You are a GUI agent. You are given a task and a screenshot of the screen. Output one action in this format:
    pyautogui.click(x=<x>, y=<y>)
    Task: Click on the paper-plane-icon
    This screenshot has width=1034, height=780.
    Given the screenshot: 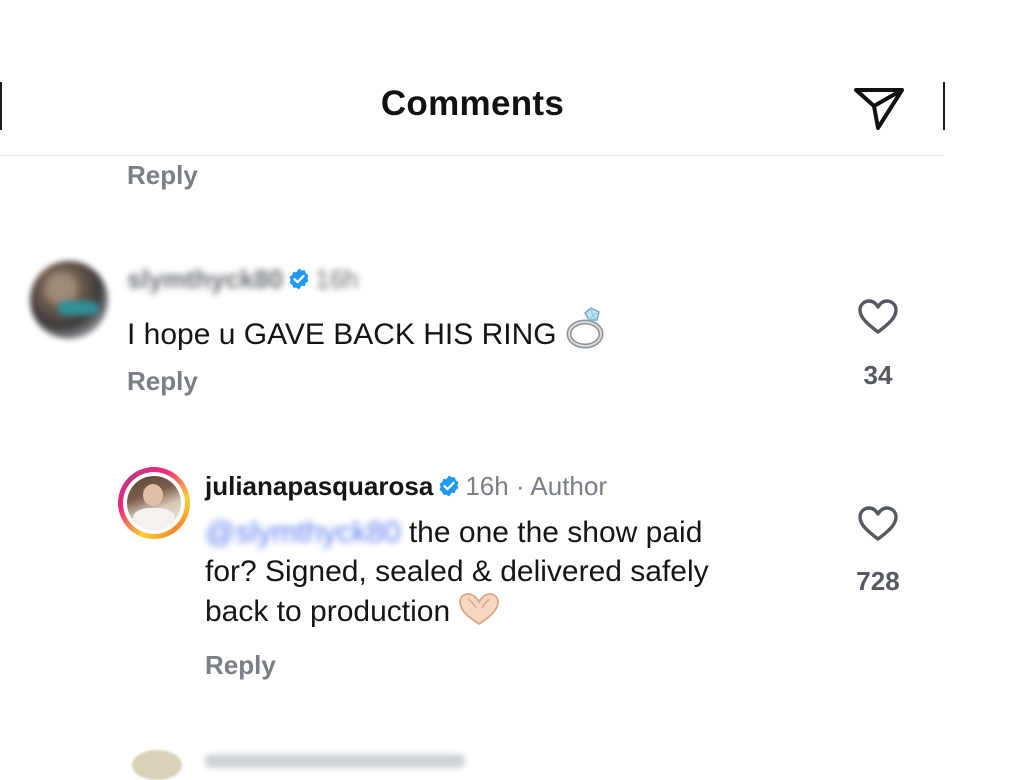 What is the action you would take?
    pyautogui.click(x=879, y=109)
    